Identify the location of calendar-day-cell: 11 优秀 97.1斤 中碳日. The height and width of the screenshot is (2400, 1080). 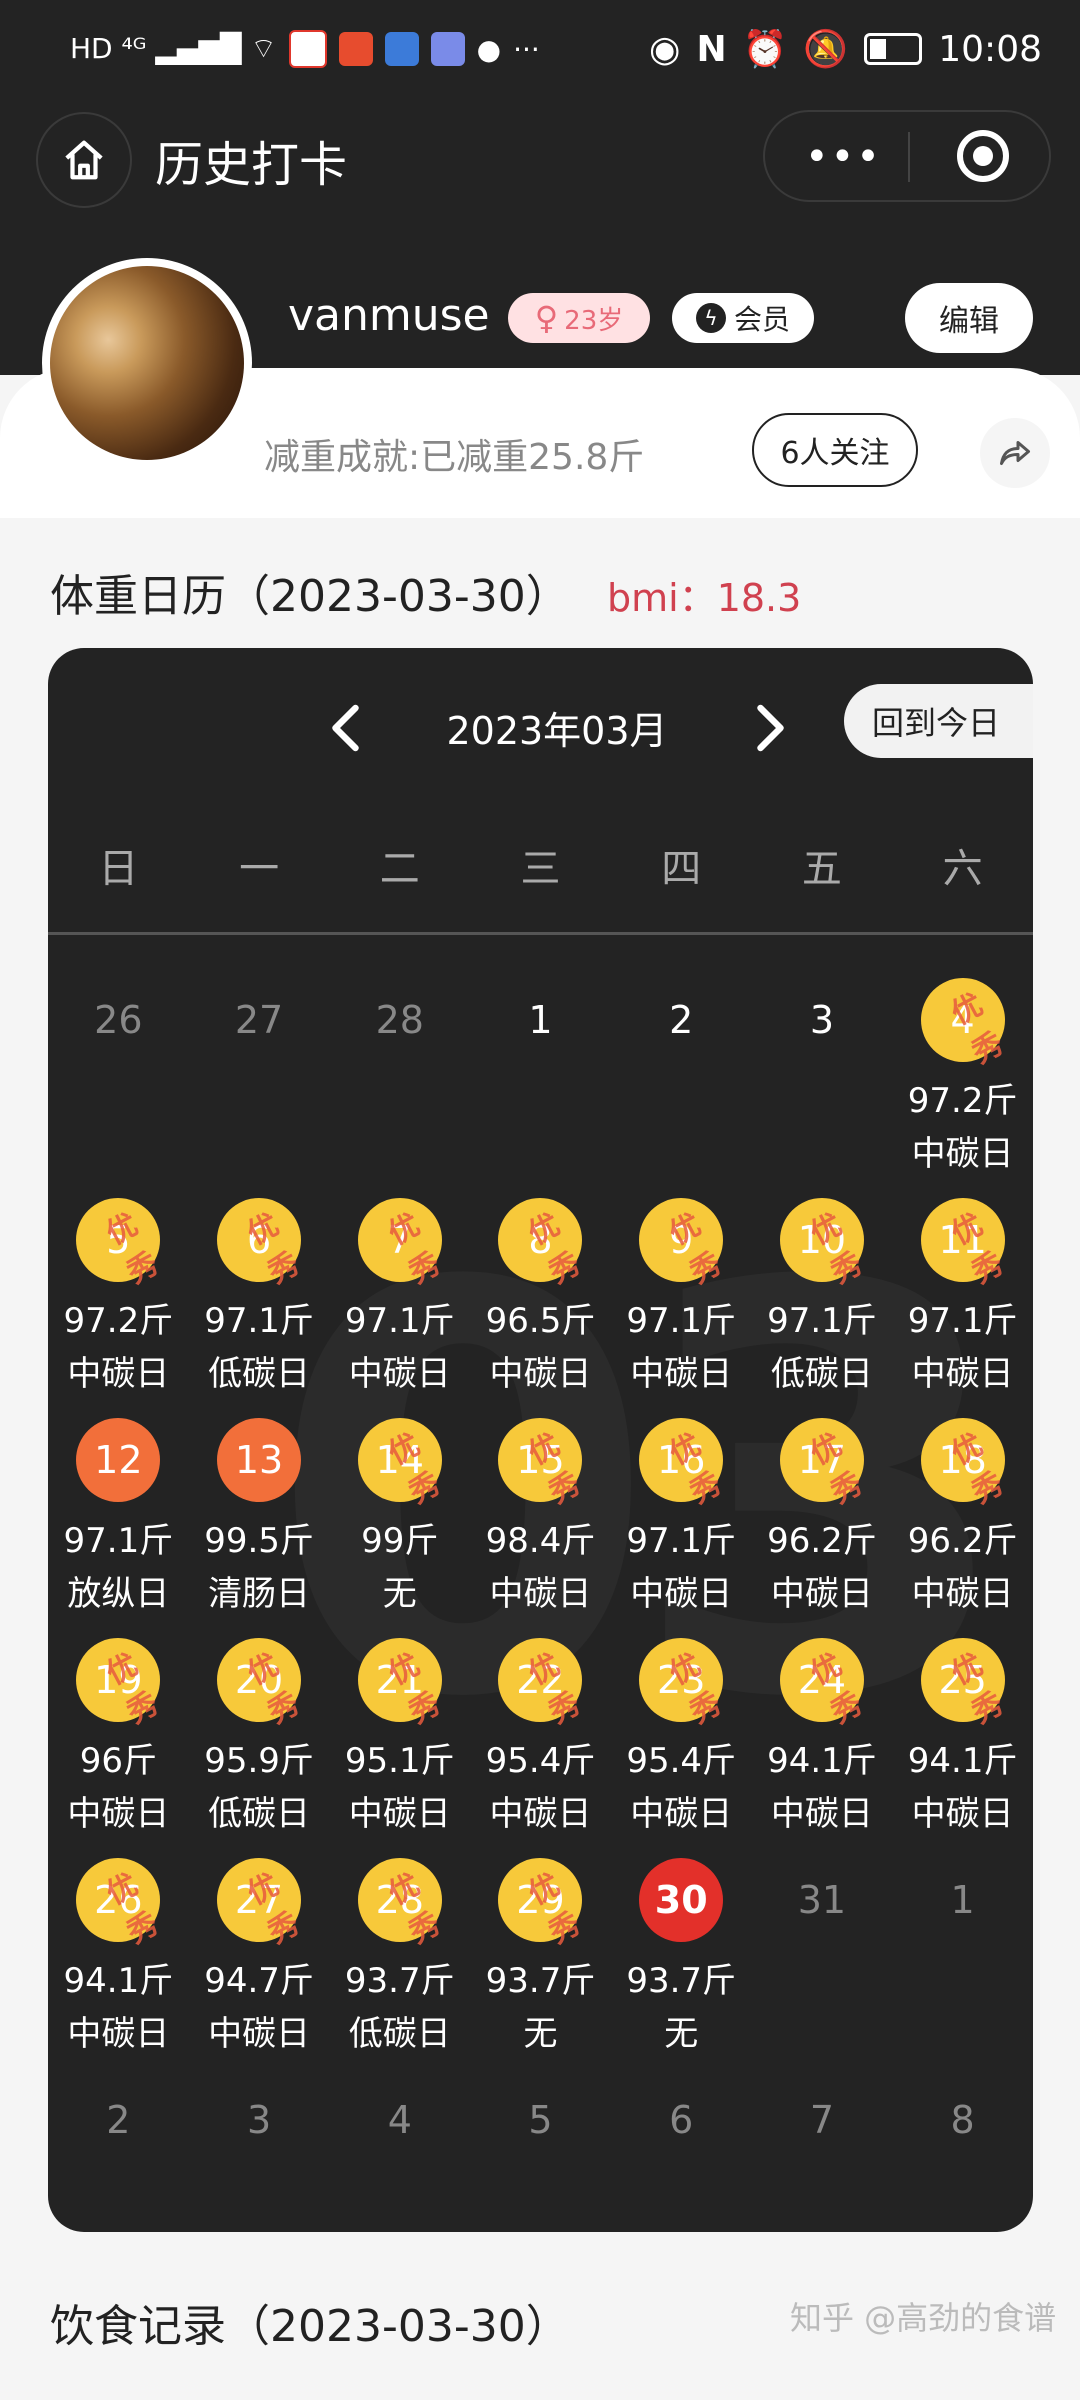
(962, 1308).